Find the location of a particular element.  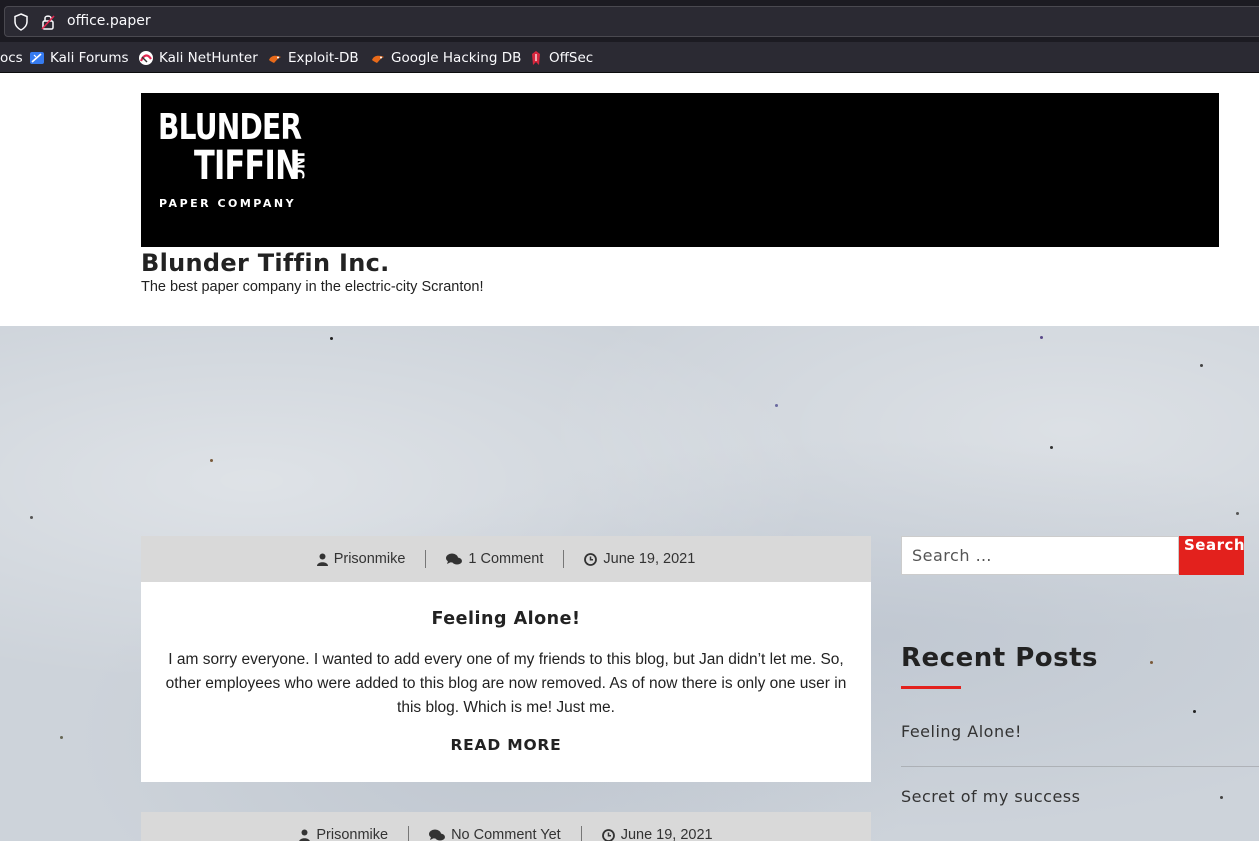

kali-nethunter-icon is located at coordinates (146, 58).